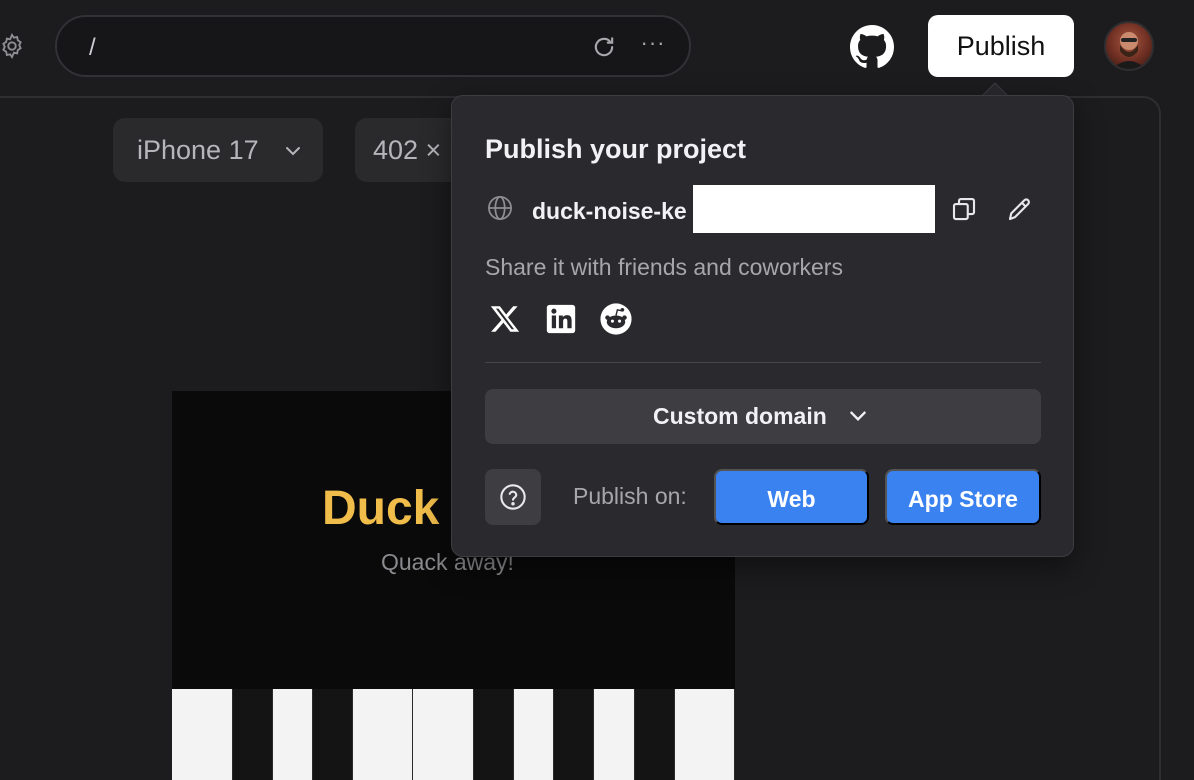  What do you see at coordinates (609, 211) in the screenshot?
I see `published-domain: duck-noise-ke` at bounding box center [609, 211].